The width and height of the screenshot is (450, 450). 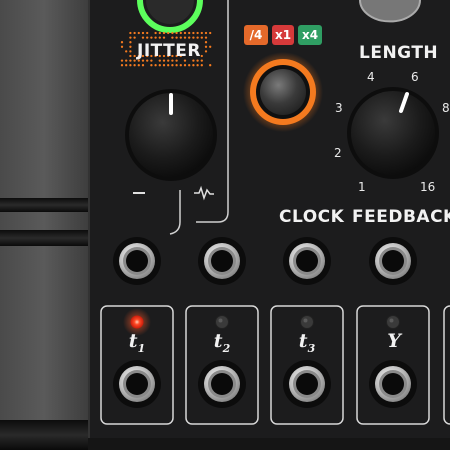 What do you see at coordinates (339, 108) in the screenshot?
I see `length-scale-3: 3` at bounding box center [339, 108].